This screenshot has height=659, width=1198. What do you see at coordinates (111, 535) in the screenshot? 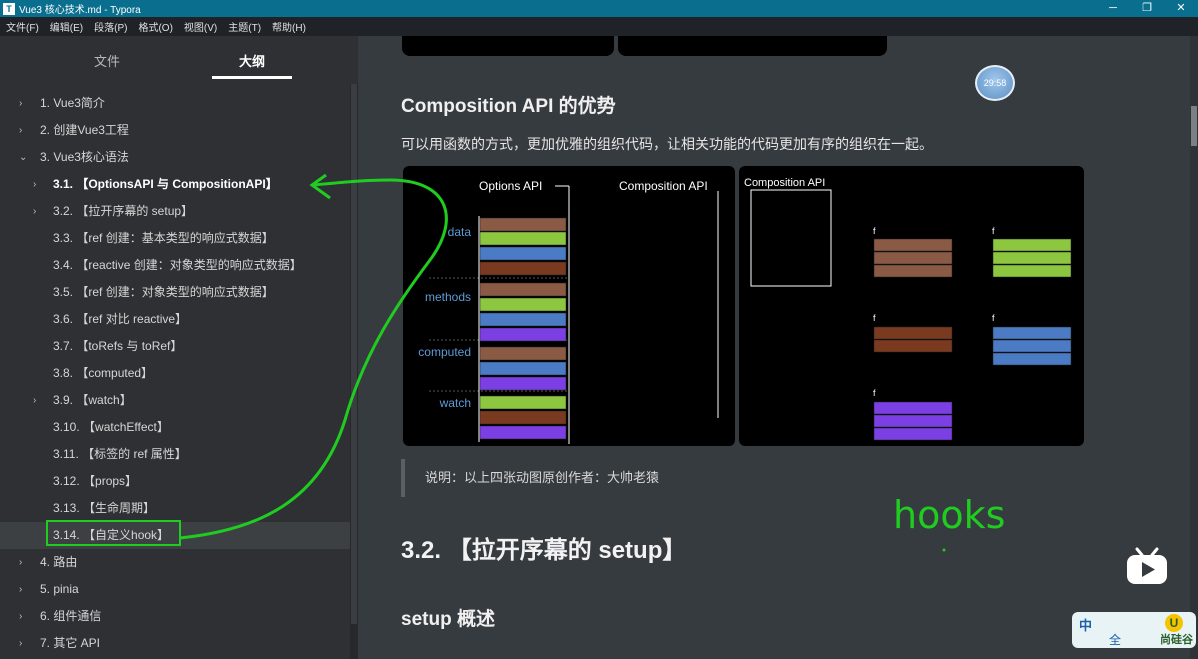
I see `outline-item-label: 3.14. 【自定义hook】` at bounding box center [111, 535].